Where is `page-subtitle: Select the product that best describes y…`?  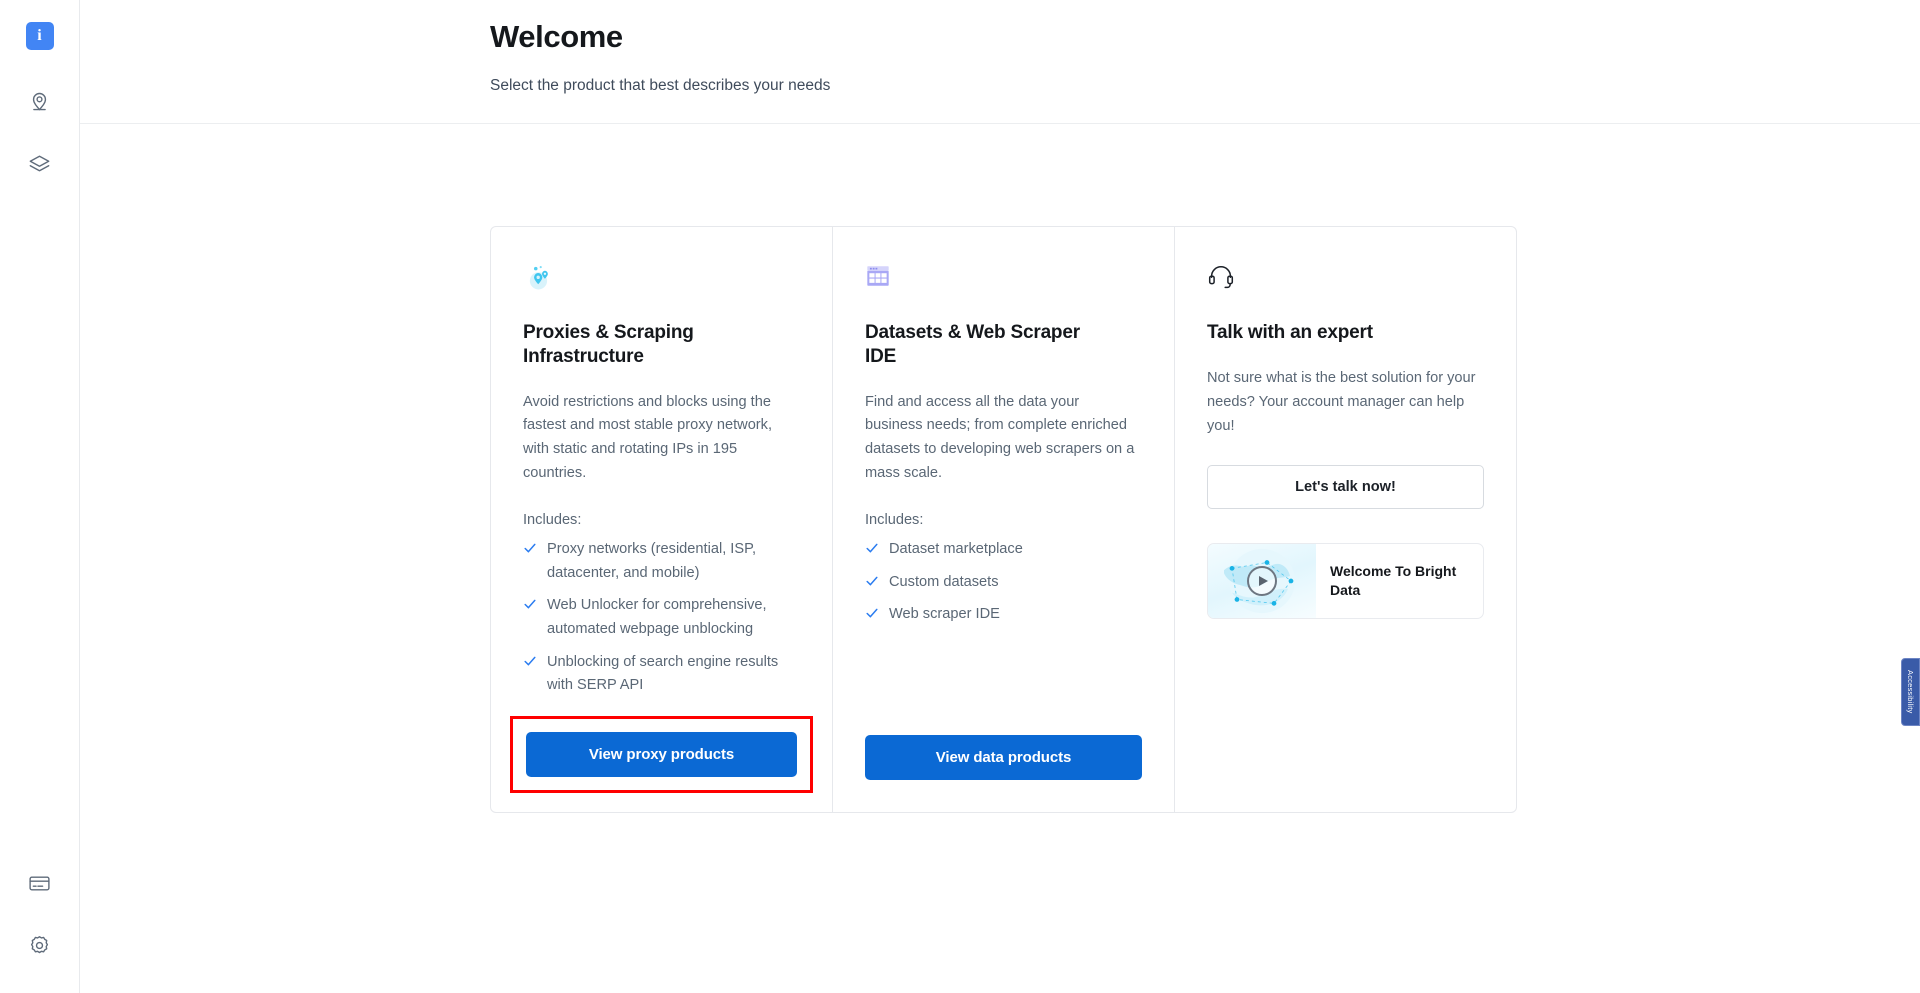 page-subtitle: Select the product that best describes y… is located at coordinates (660, 86).